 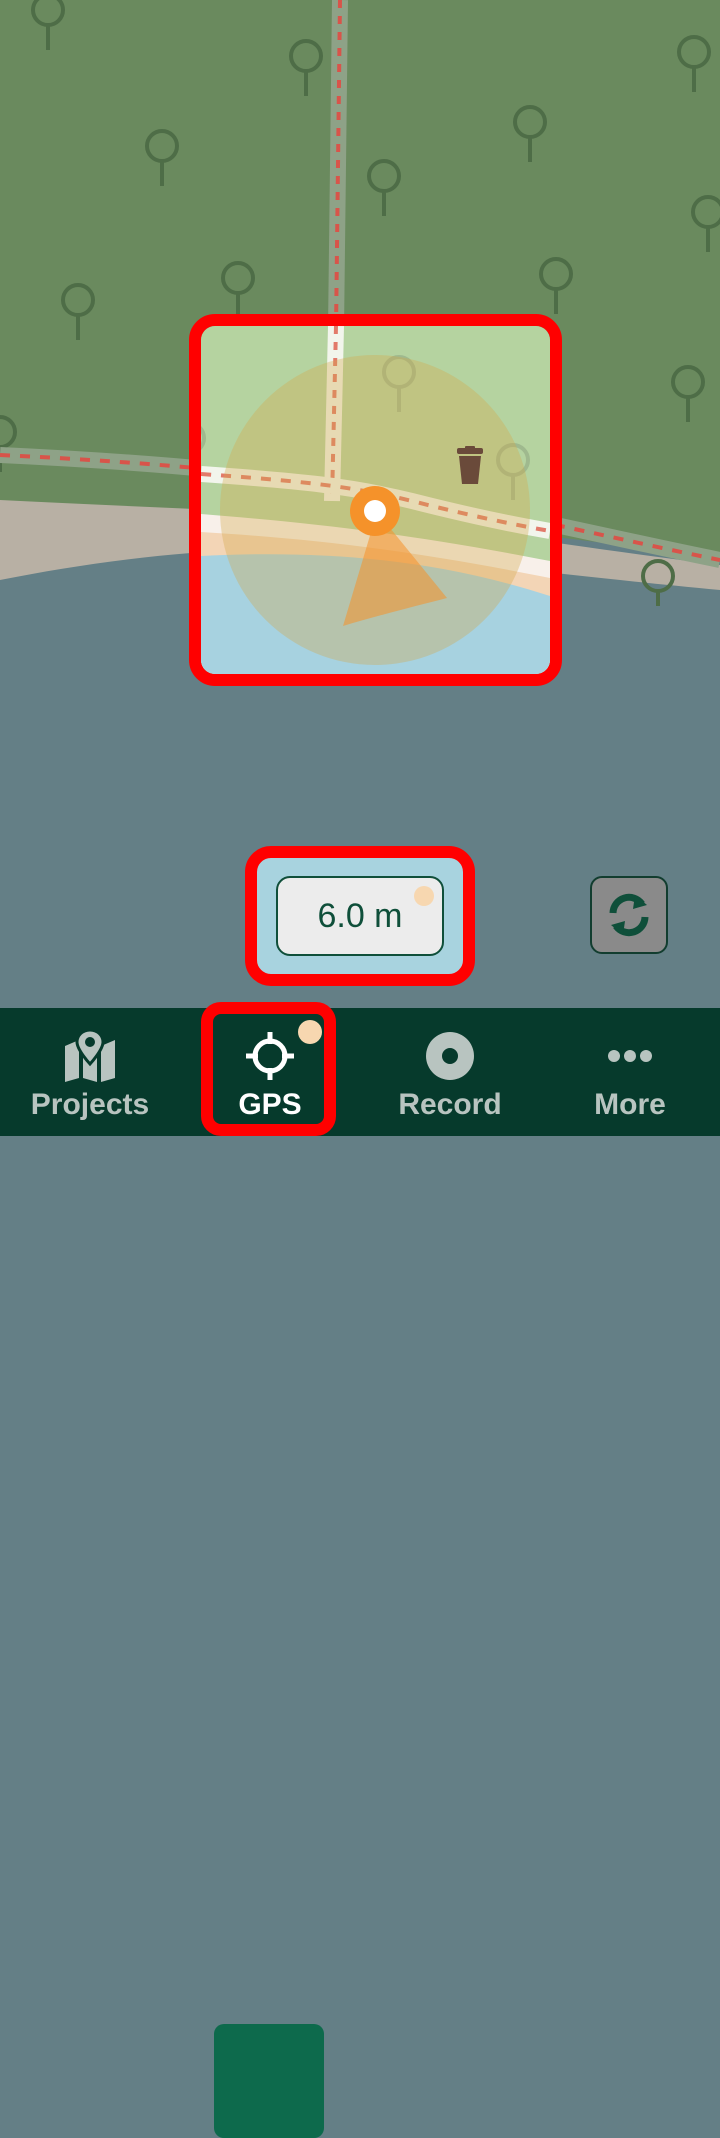 What do you see at coordinates (90, 1056) in the screenshot?
I see `map-pin-icon` at bounding box center [90, 1056].